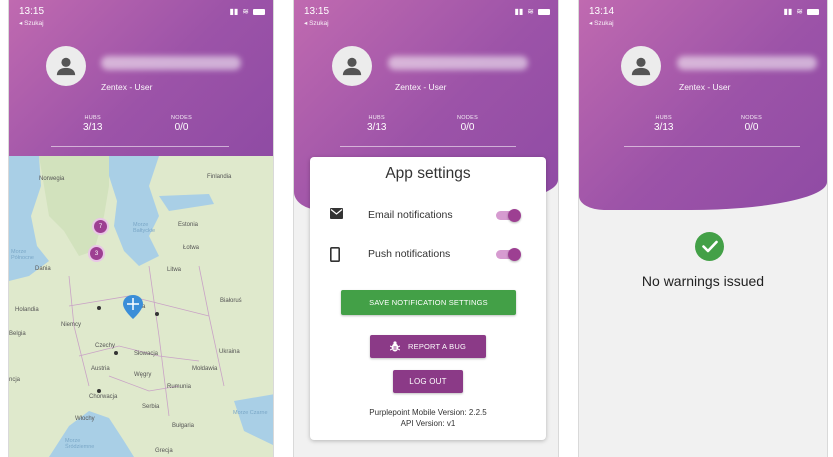  I want to click on map-label: Serbia, so click(151, 407).